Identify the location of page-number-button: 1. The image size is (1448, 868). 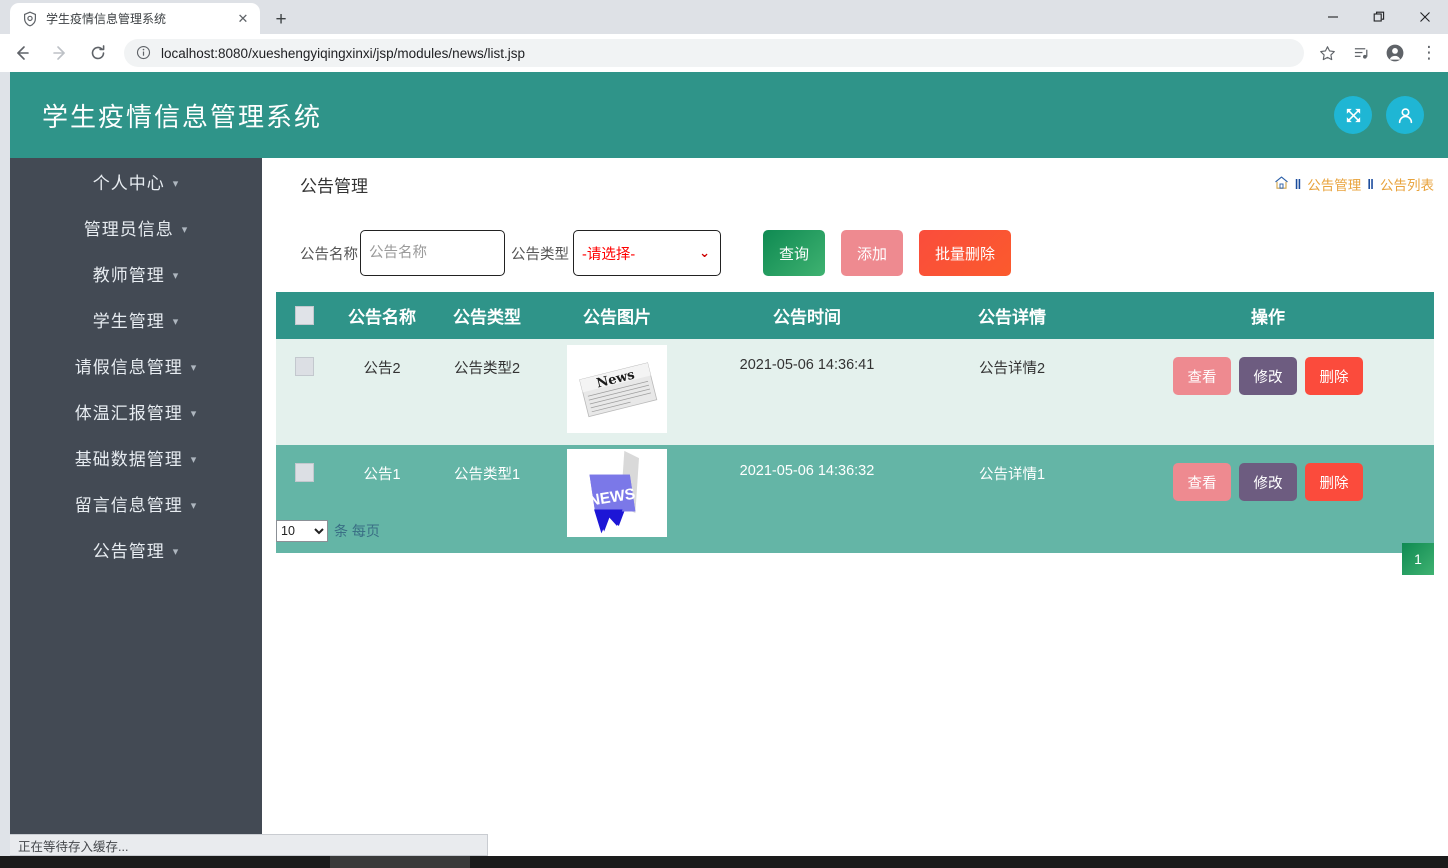
(1418, 559).